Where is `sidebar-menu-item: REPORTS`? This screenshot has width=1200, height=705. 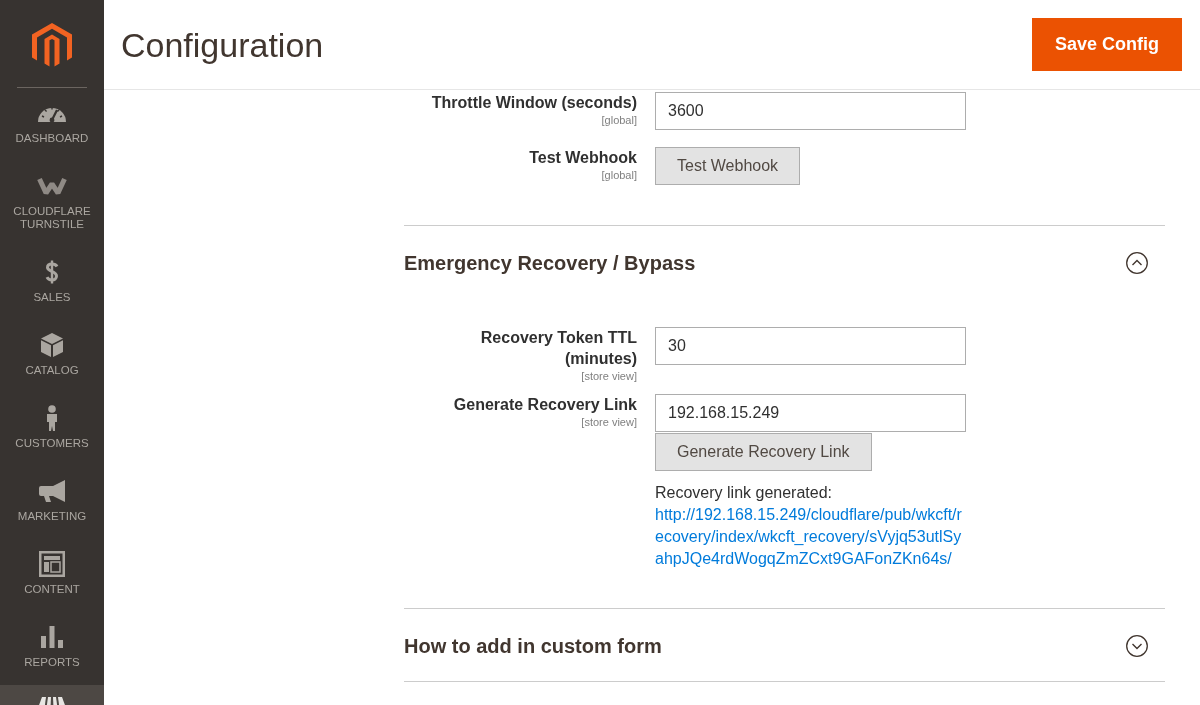 sidebar-menu-item: REPORTS is located at coordinates (52, 648).